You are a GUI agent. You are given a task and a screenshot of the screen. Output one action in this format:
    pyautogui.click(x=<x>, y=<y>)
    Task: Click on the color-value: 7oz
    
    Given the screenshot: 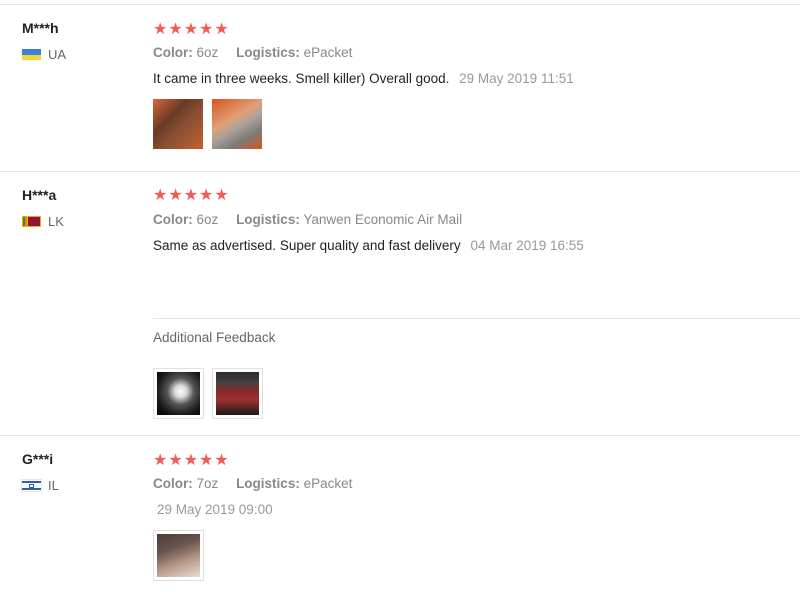 What is the action you would take?
    pyautogui.click(x=207, y=483)
    